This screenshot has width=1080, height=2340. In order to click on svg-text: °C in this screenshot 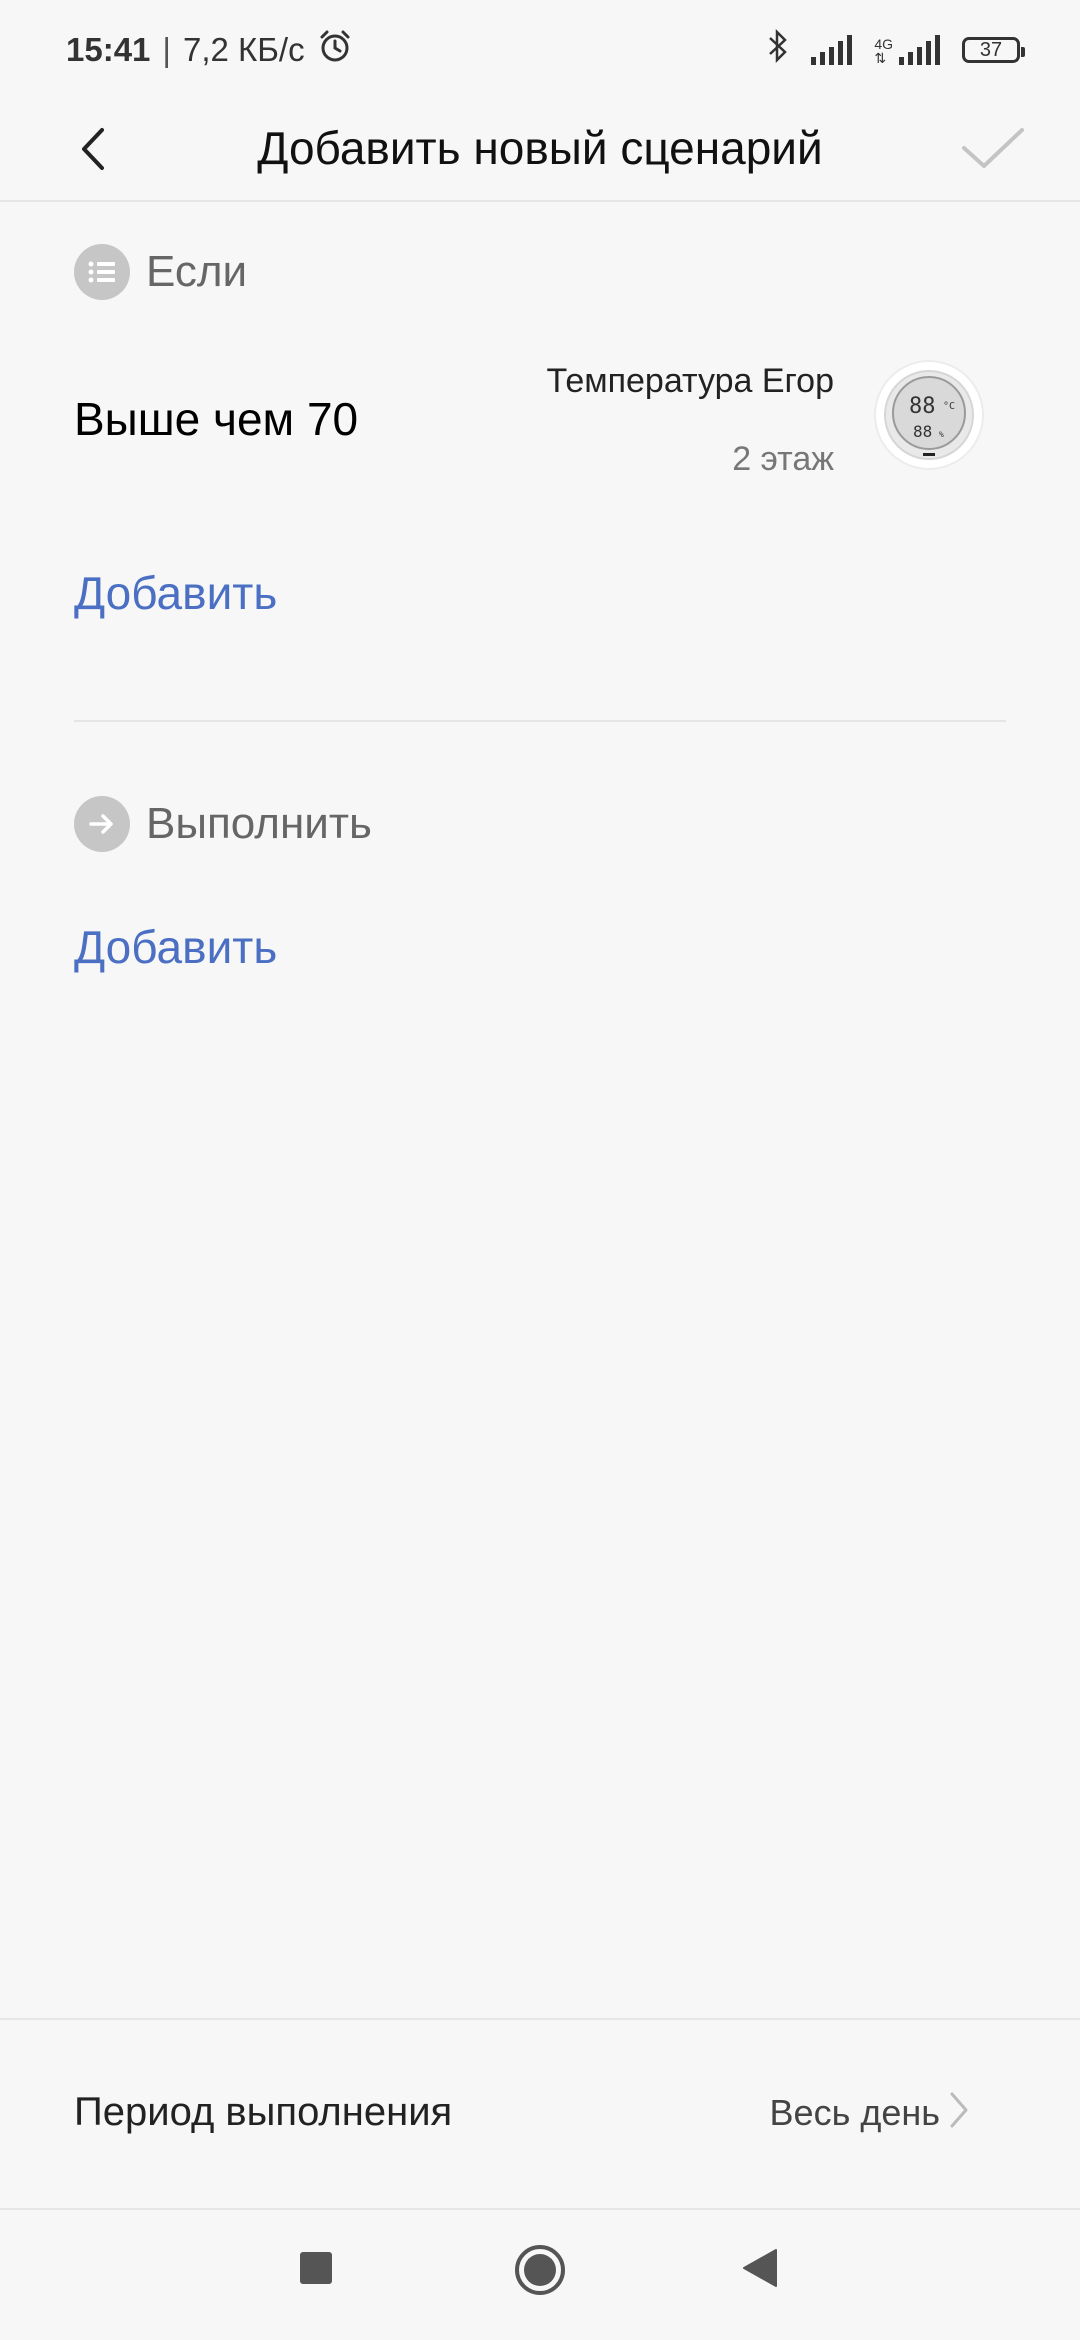, I will do `click(949, 406)`.